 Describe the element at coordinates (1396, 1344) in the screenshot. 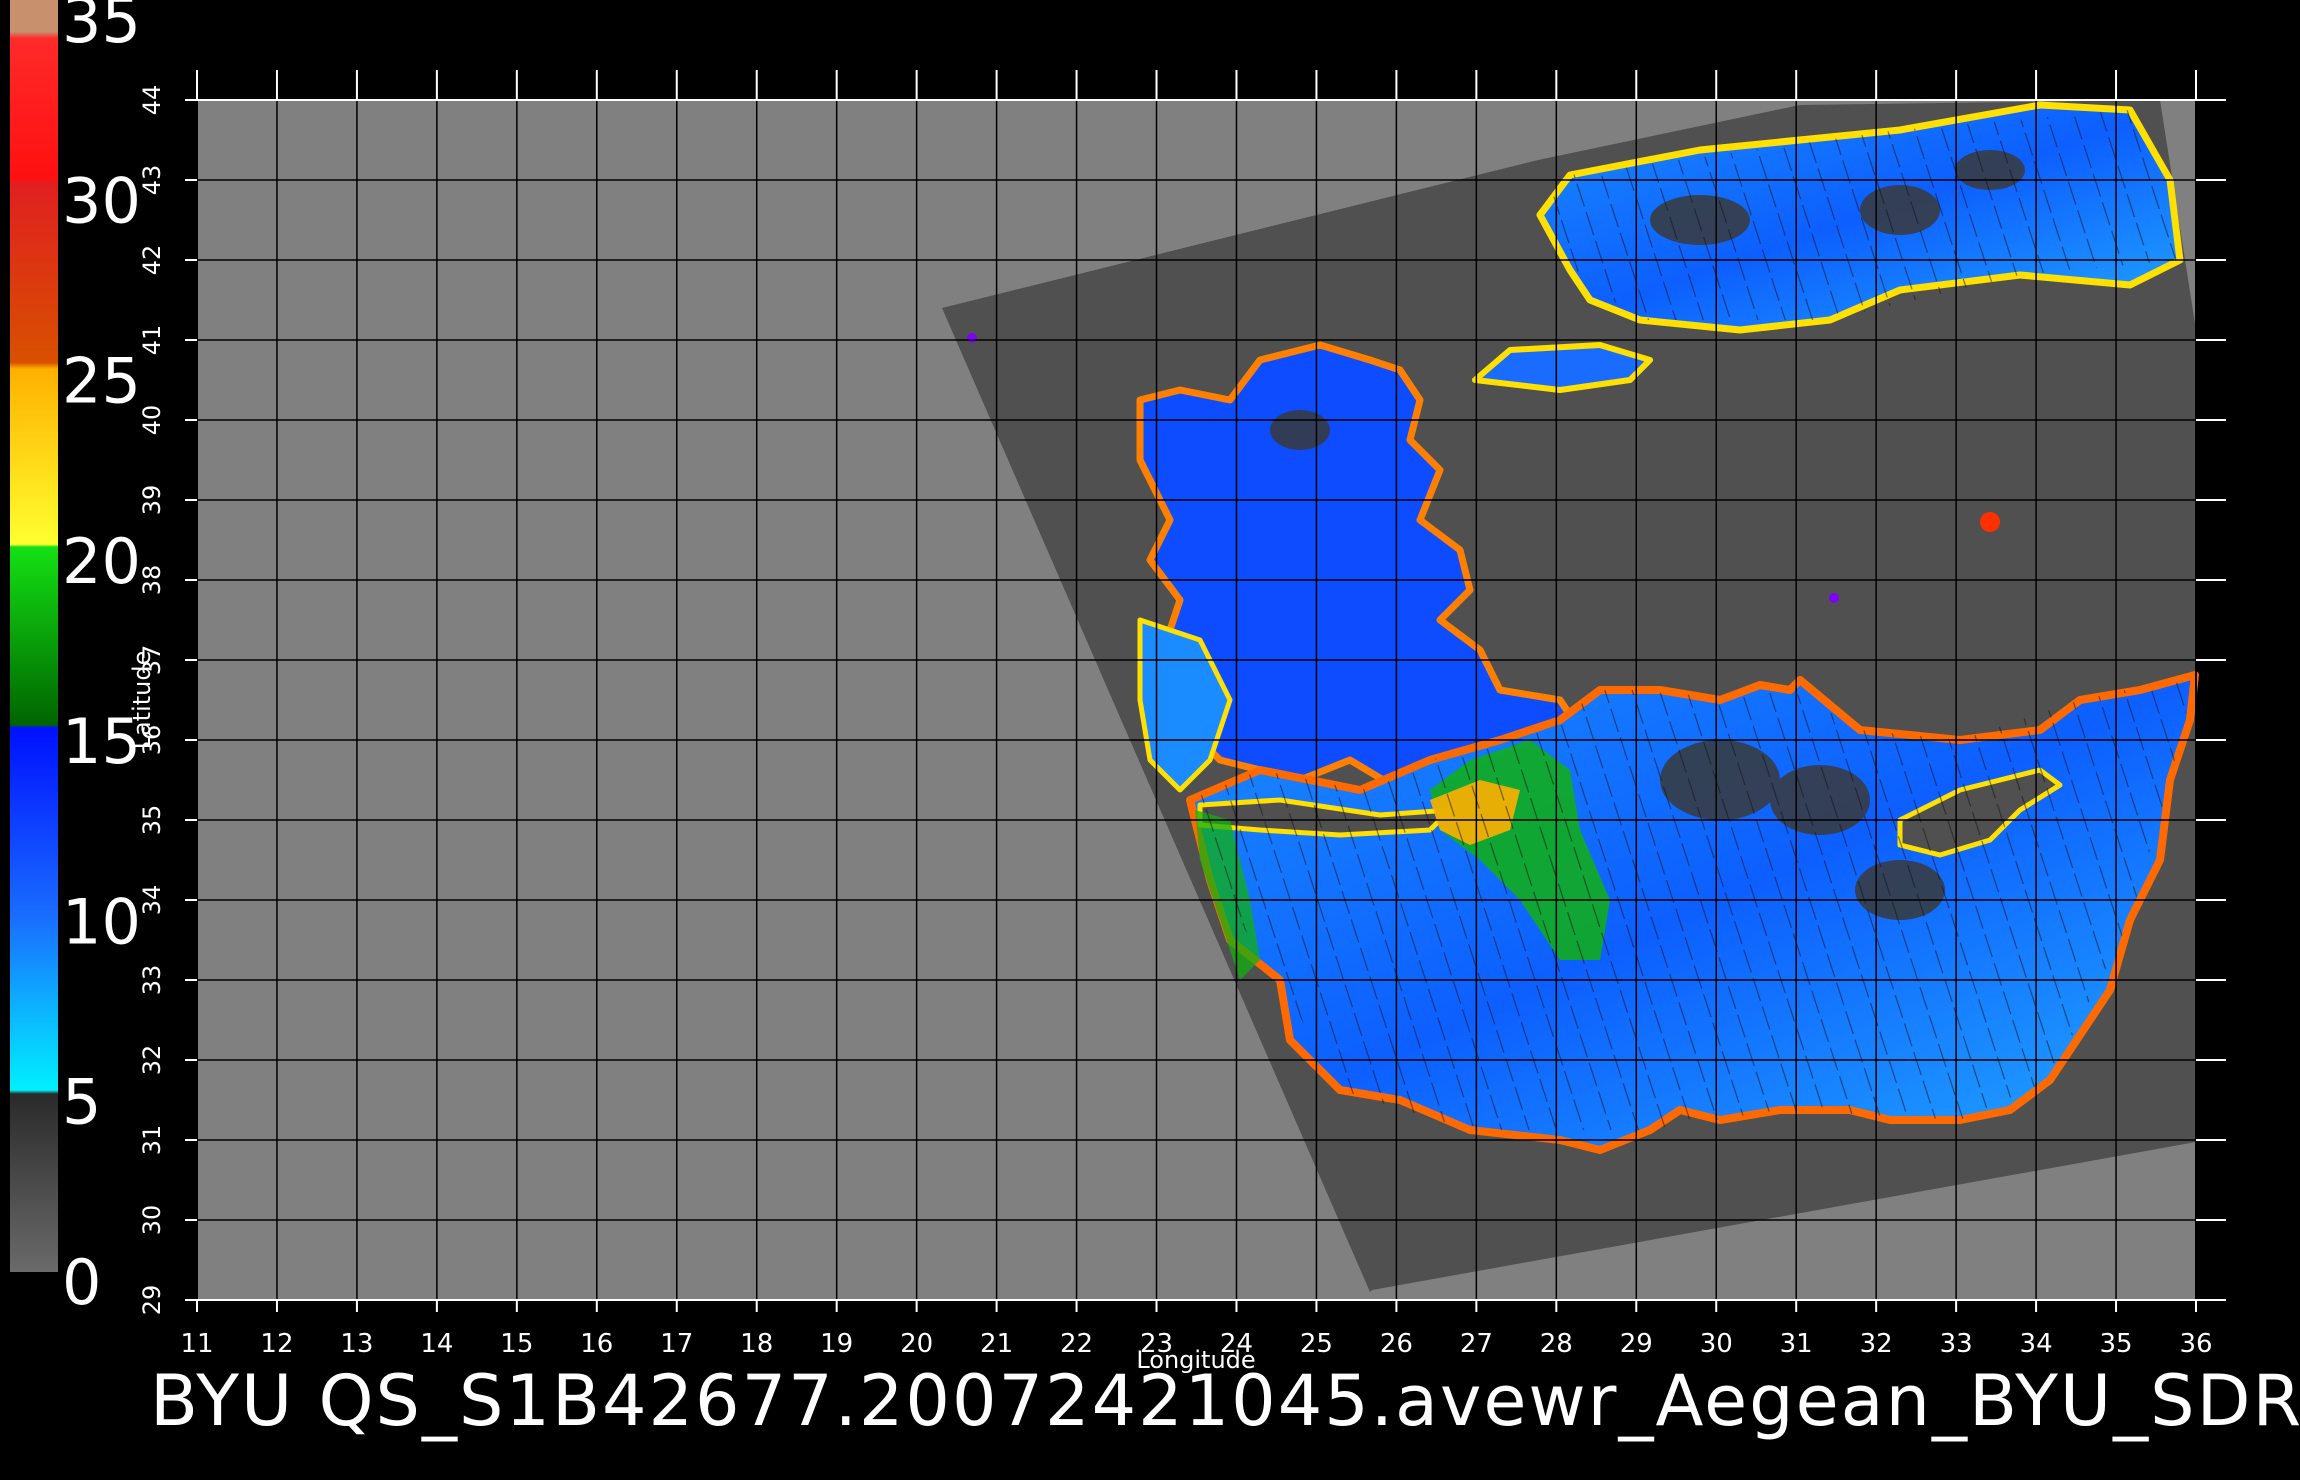

I see `lon-tick-label: 26` at that location.